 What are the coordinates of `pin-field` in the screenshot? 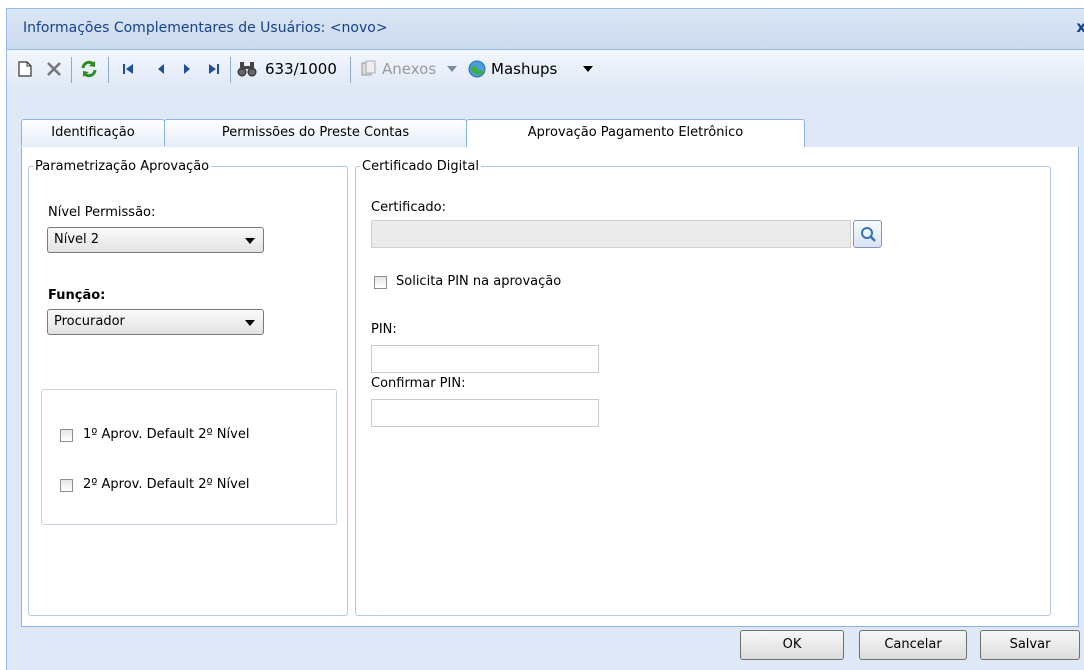 It's located at (485, 359).